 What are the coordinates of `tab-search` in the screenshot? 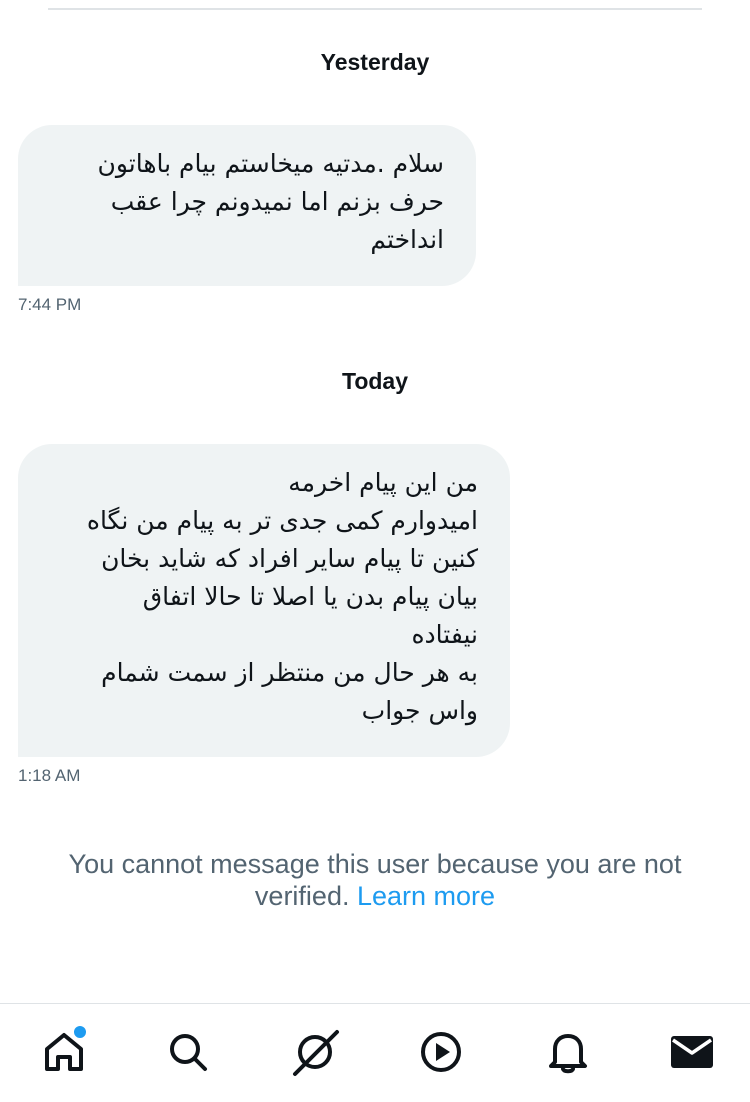 It's located at (188, 1052).